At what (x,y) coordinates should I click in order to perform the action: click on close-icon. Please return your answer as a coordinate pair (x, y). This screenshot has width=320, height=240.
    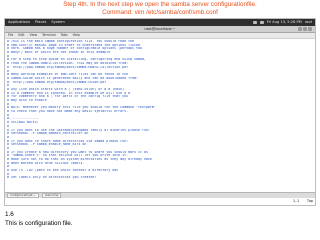
    Looking at the image, I should click on (310, 29).